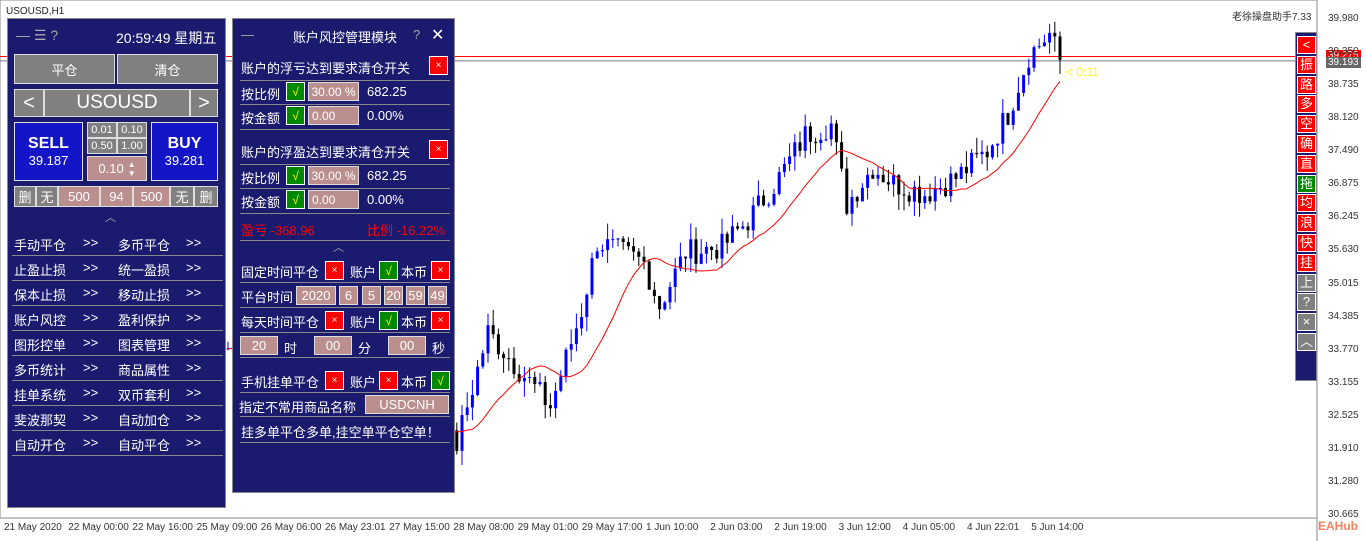 The height and width of the screenshot is (541, 1366). Describe the element at coordinates (144, 394) in the screenshot. I see `menu-item: 双币套利` at that location.